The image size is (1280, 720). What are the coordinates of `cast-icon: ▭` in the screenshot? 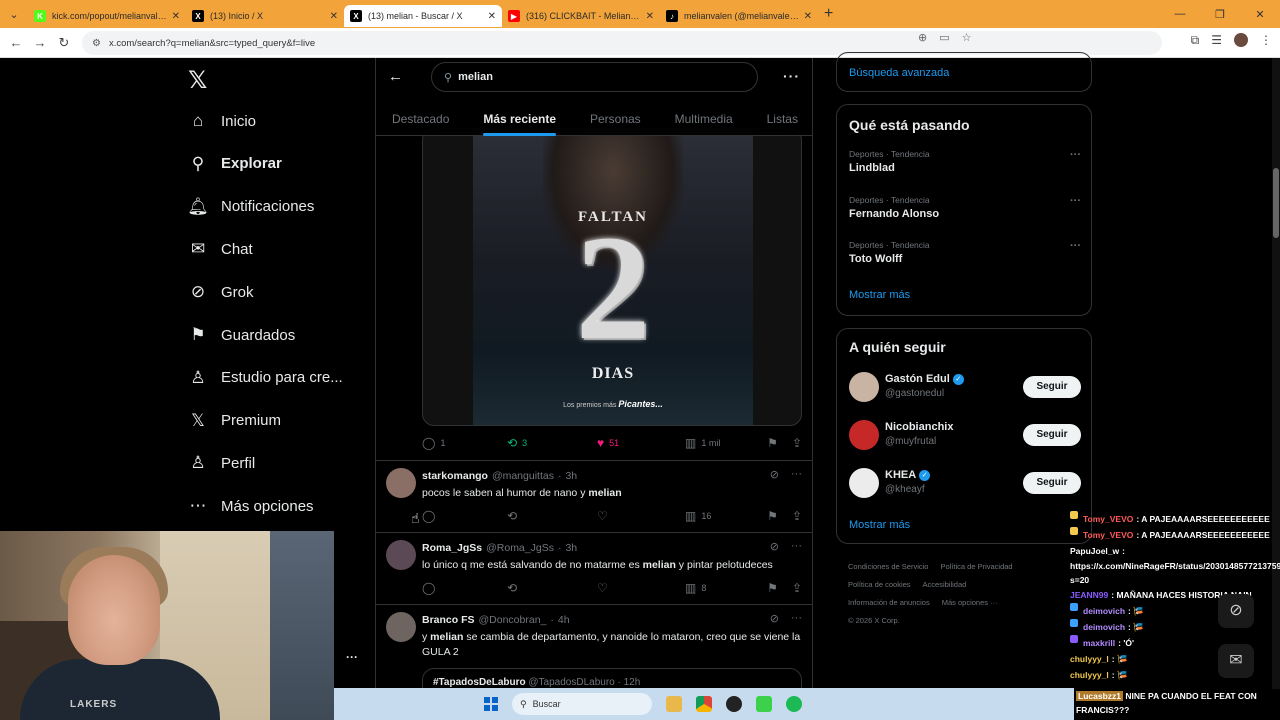 It's located at (944, 37).